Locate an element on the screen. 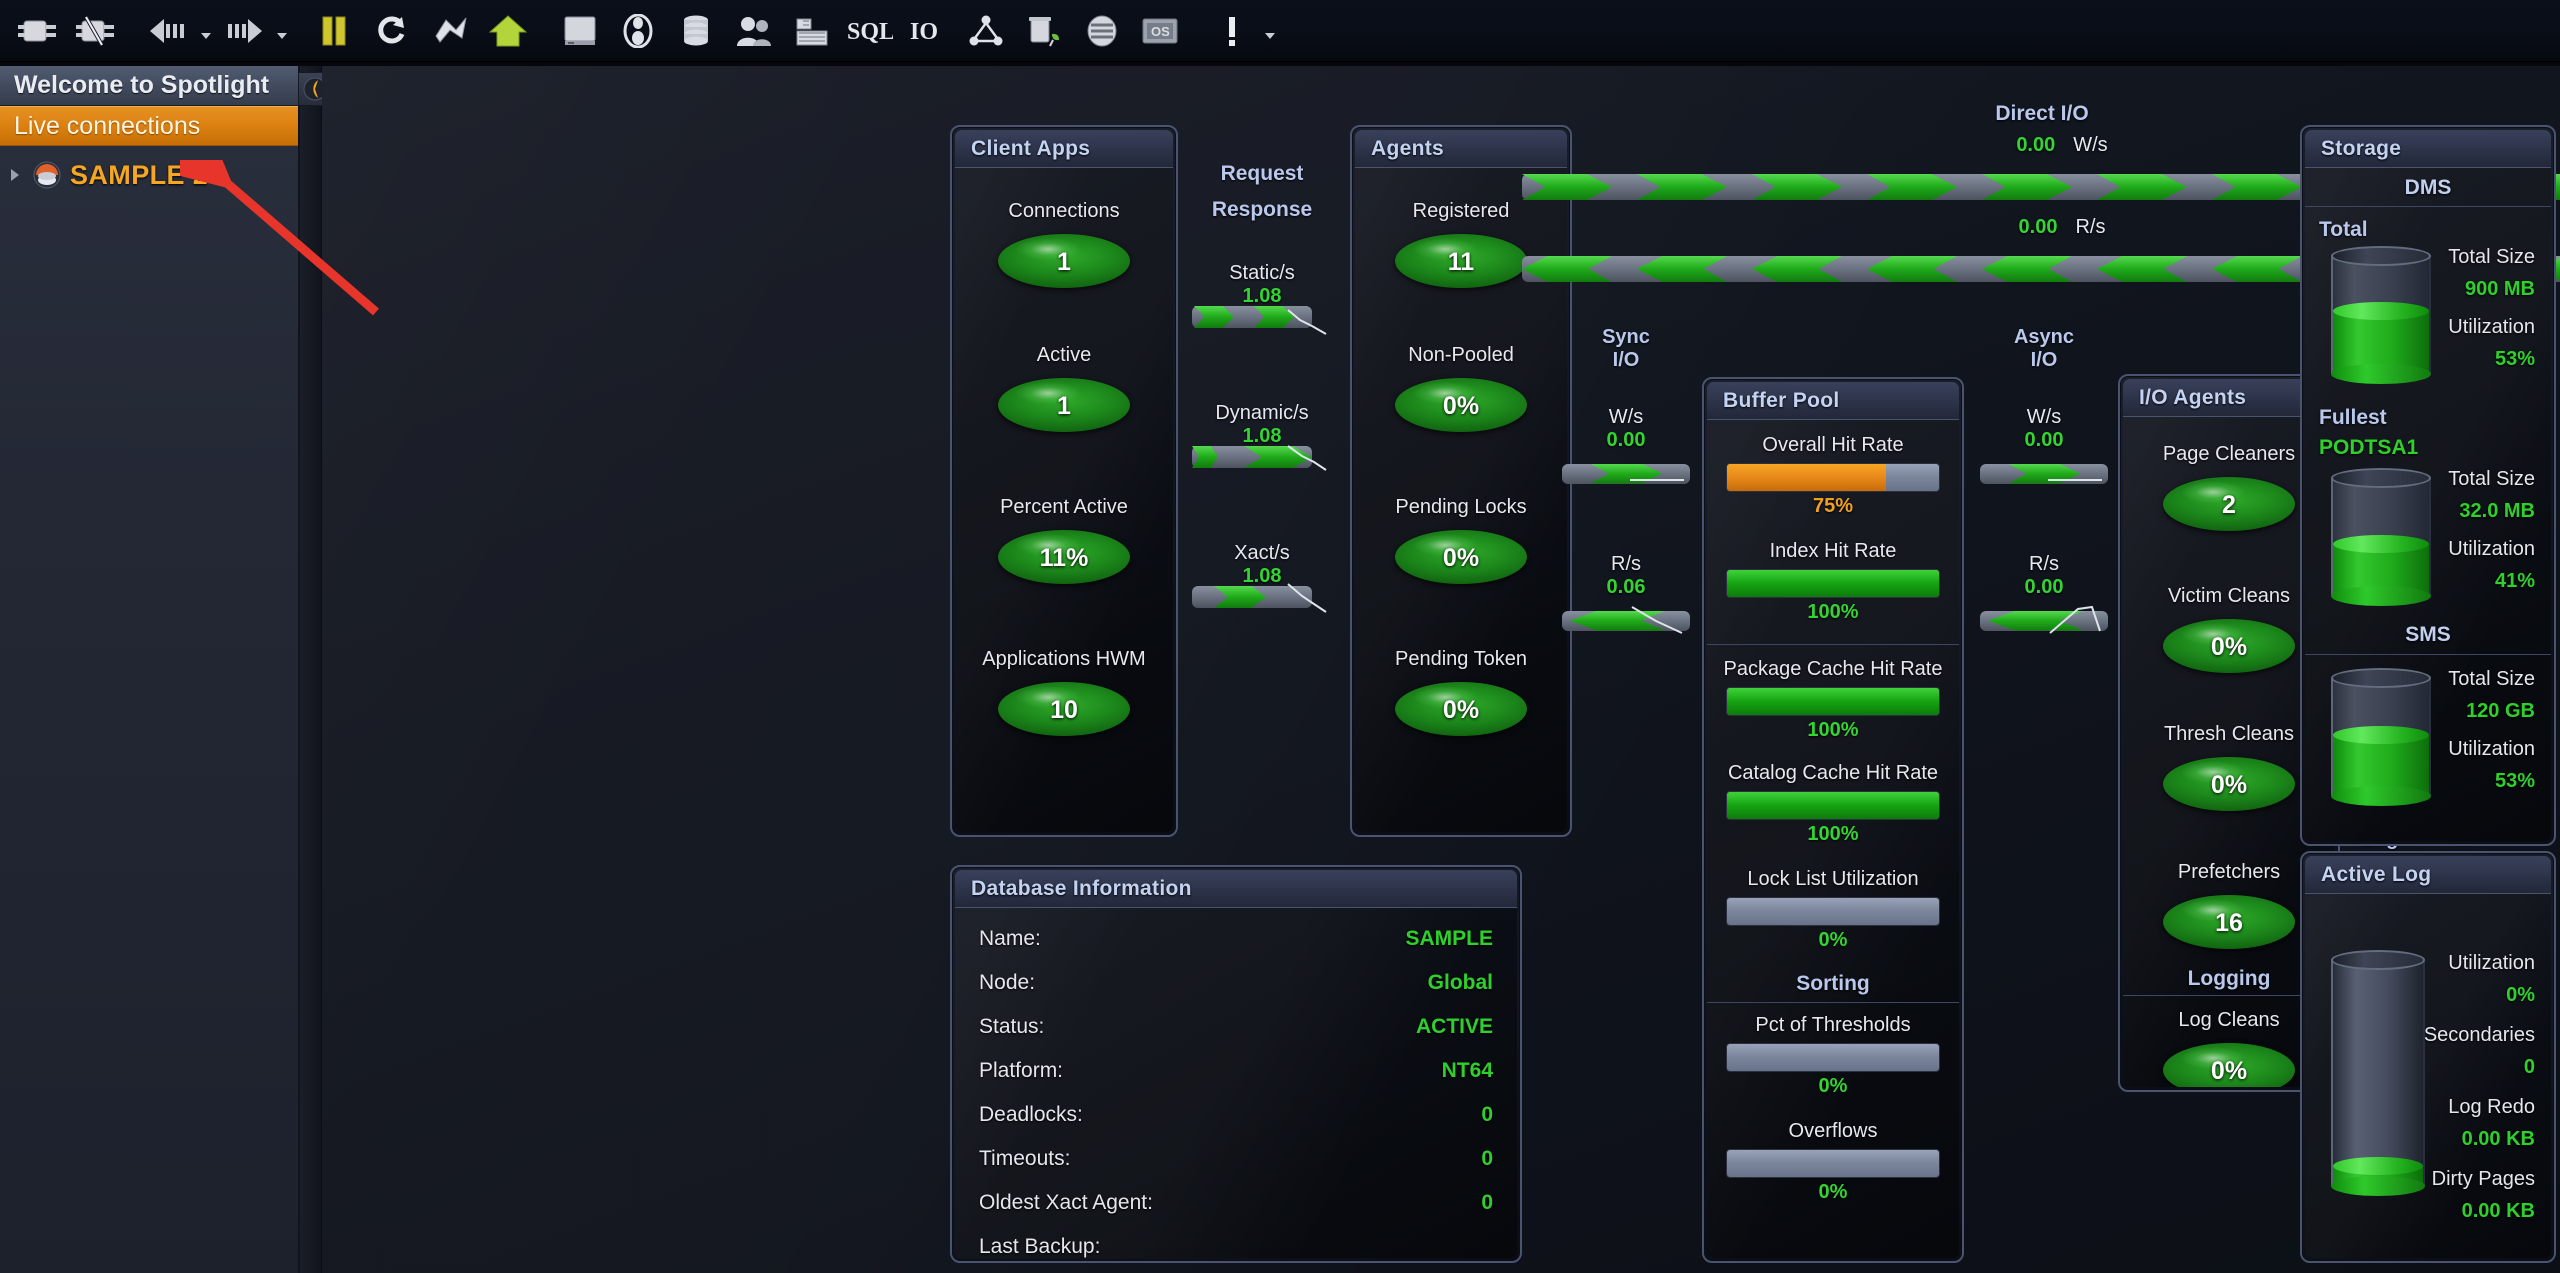 The height and width of the screenshot is (1273, 2560). meter-value: 100% is located at coordinates (1833, 730).